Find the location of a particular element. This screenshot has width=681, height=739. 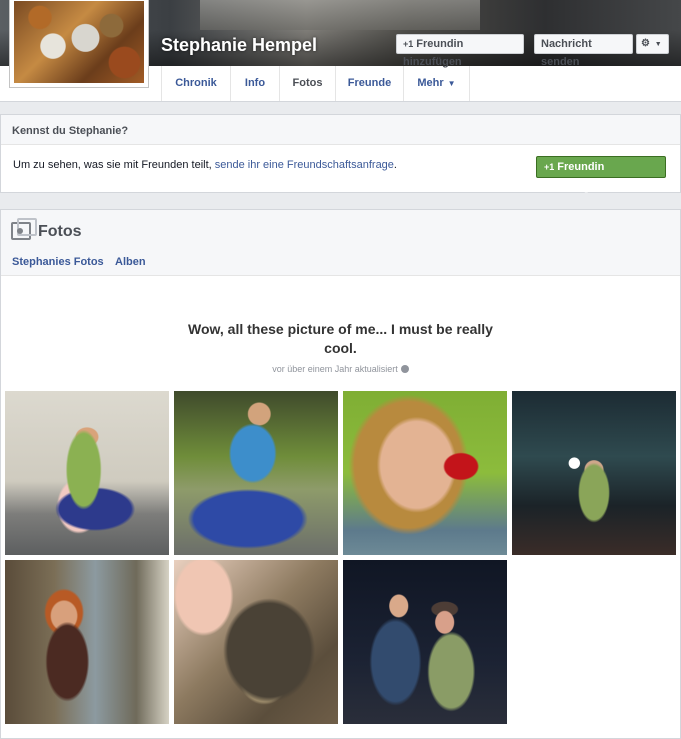

profile-picture is located at coordinates (79, 44).